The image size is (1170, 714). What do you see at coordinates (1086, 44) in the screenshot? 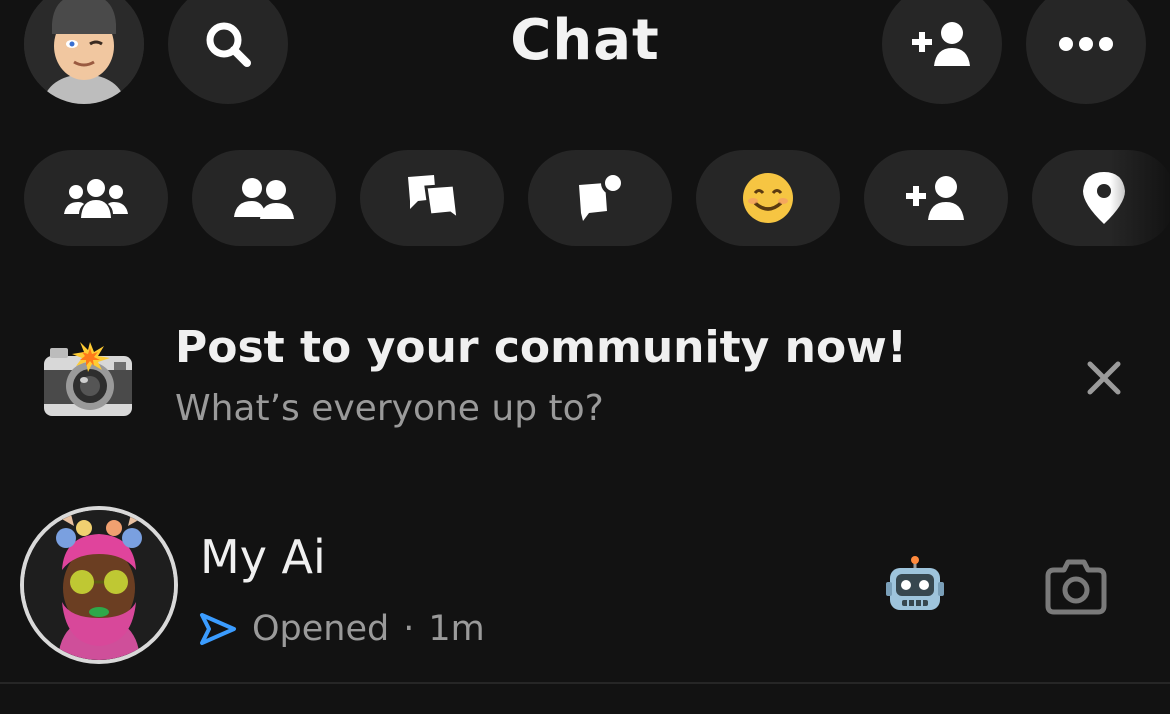
I see `more-icon` at bounding box center [1086, 44].